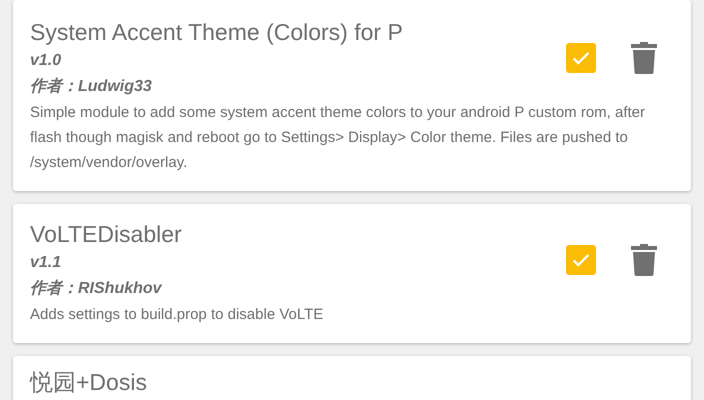 The image size is (704, 400). Describe the element at coordinates (91, 86) in the screenshot. I see `module-author: 作者：Ludwig33` at that location.